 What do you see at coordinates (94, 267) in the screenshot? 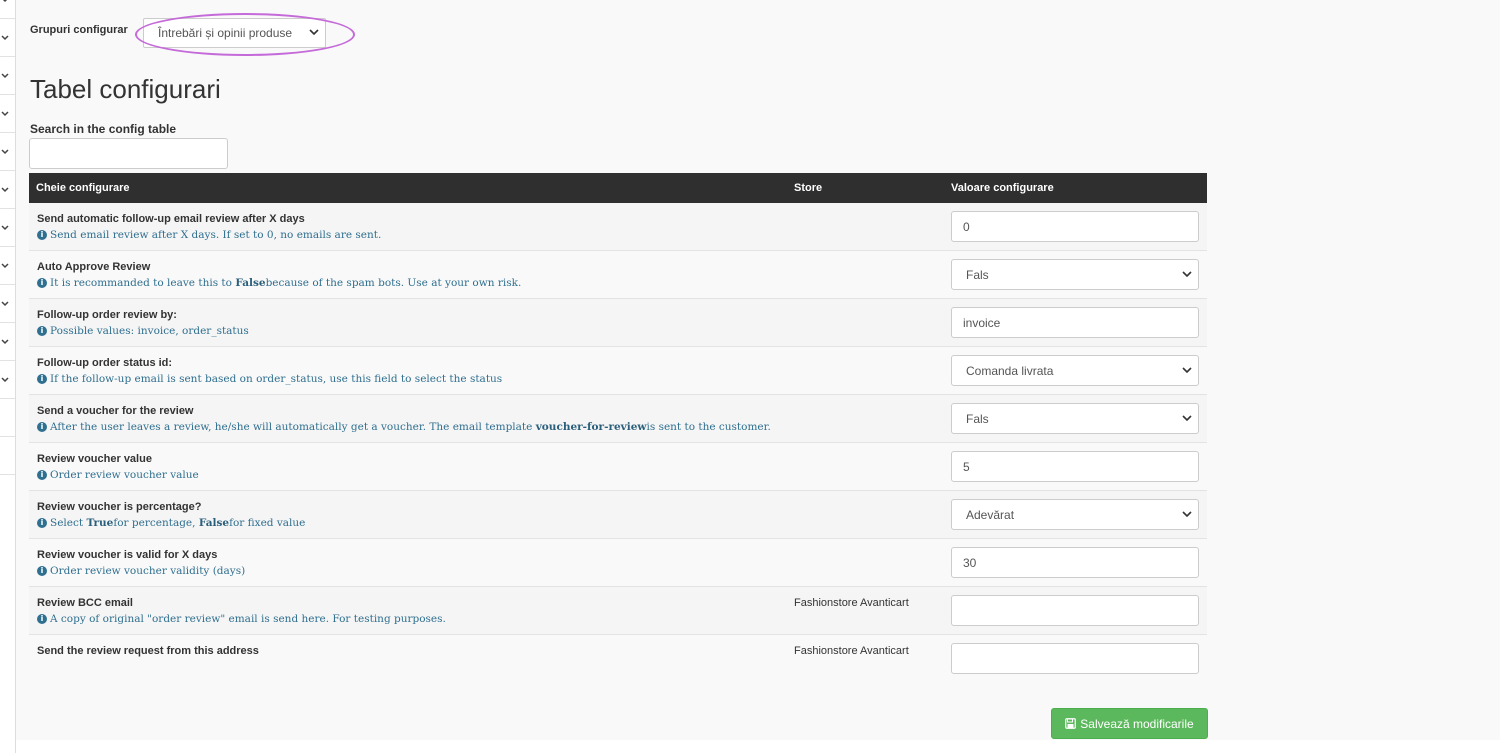
I see `row-title: Auto Approve Review` at bounding box center [94, 267].